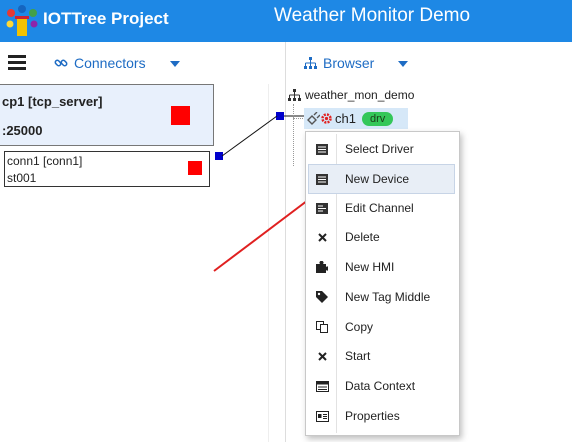 This screenshot has height=442, width=572. I want to click on link-icon, so click(61, 63).